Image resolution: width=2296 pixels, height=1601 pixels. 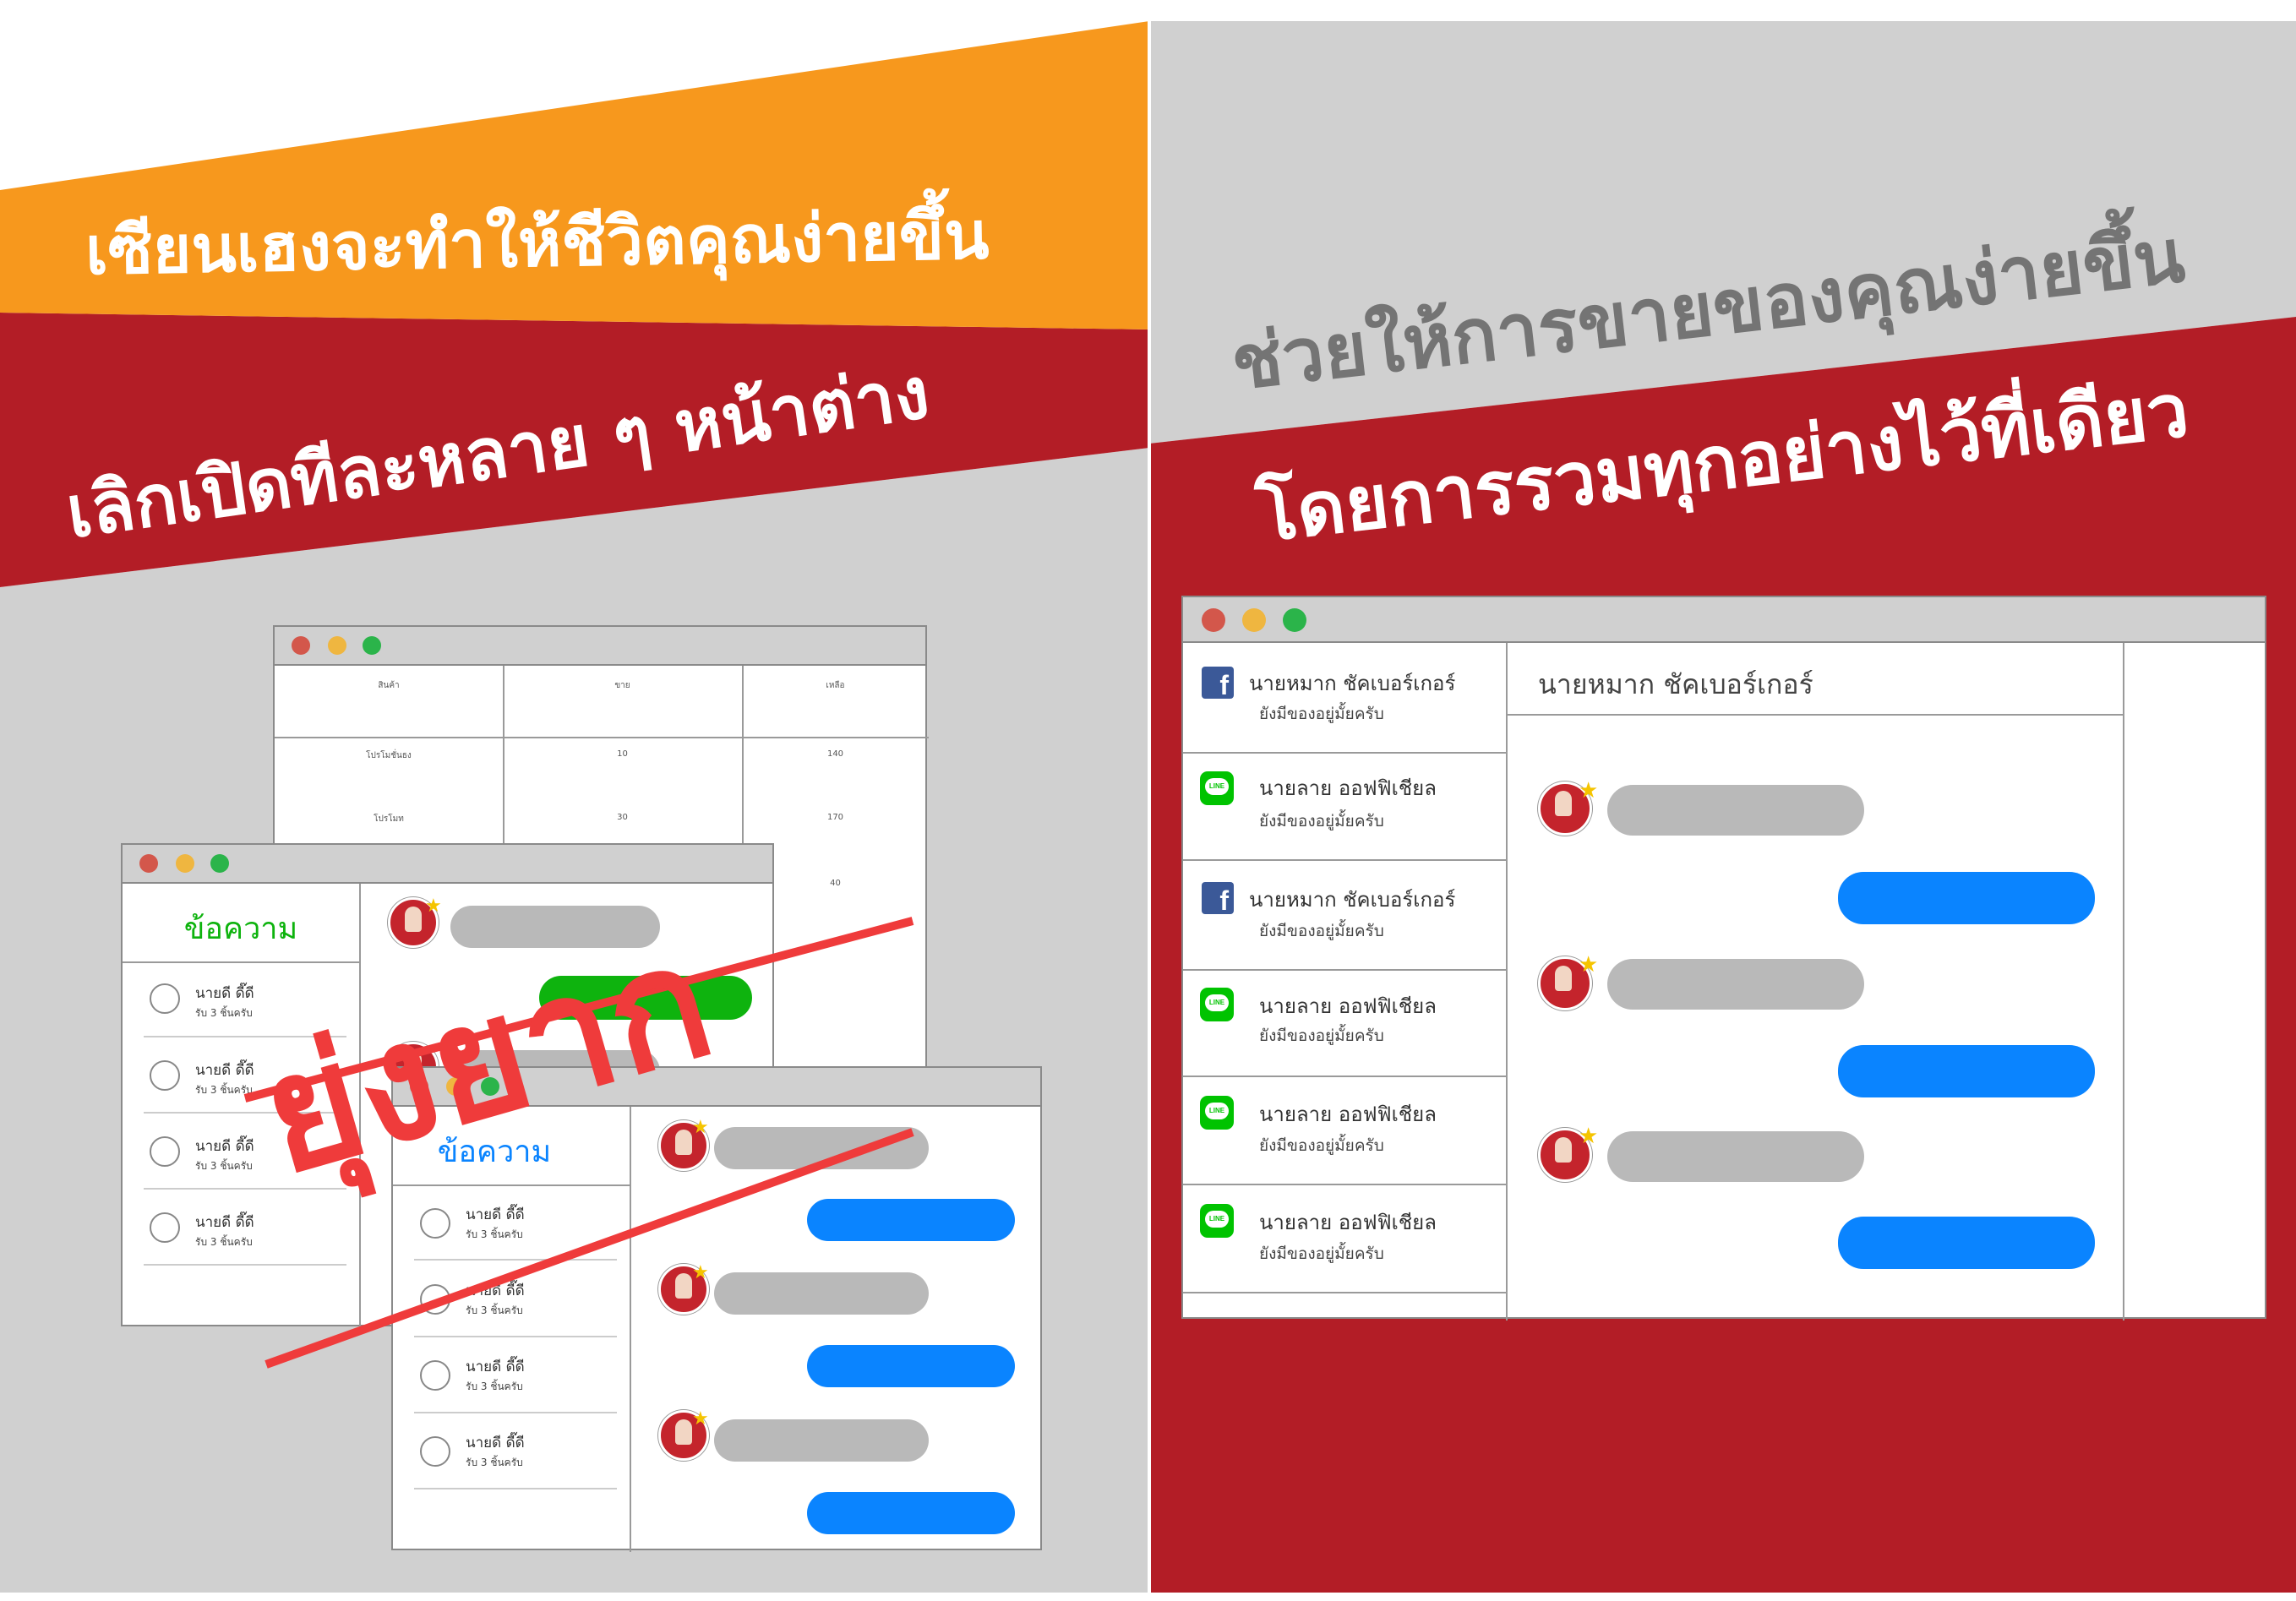 What do you see at coordinates (389, 755) in the screenshot?
I see `table-cell: โปรโมชั่นธง` at bounding box center [389, 755].